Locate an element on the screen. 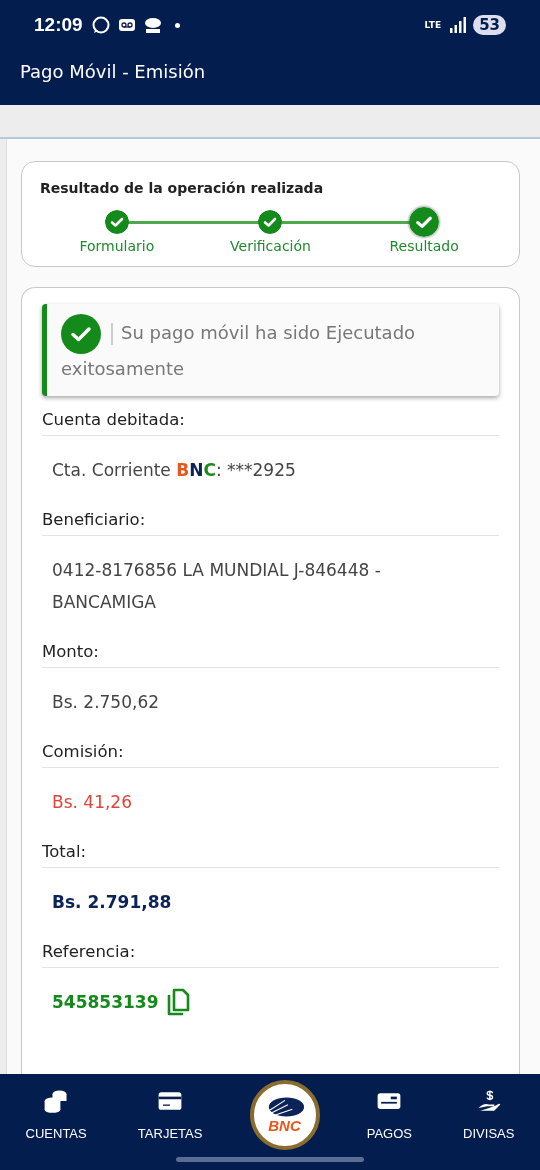  field-value: Bs. 41,26 is located at coordinates (92, 802).